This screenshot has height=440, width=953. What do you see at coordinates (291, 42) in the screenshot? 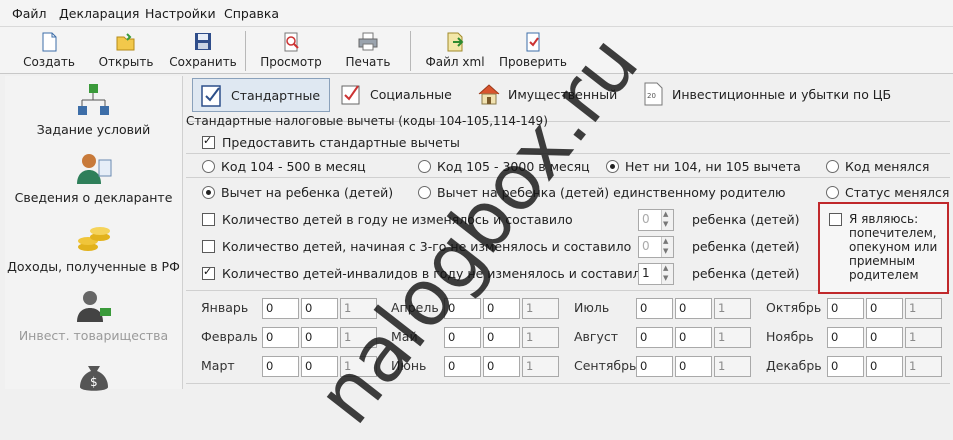
I see `preview-icon` at bounding box center [291, 42].